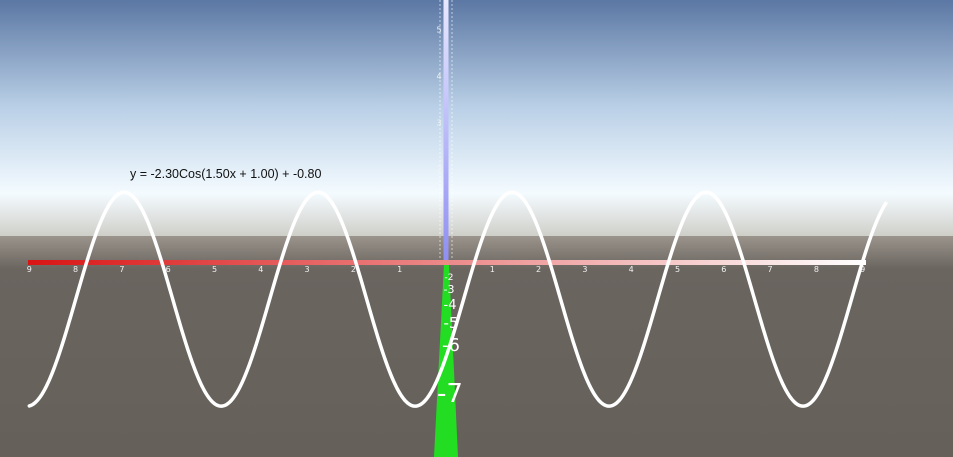  What do you see at coordinates (29, 269) in the screenshot?
I see `x-tick-label: 9` at bounding box center [29, 269].